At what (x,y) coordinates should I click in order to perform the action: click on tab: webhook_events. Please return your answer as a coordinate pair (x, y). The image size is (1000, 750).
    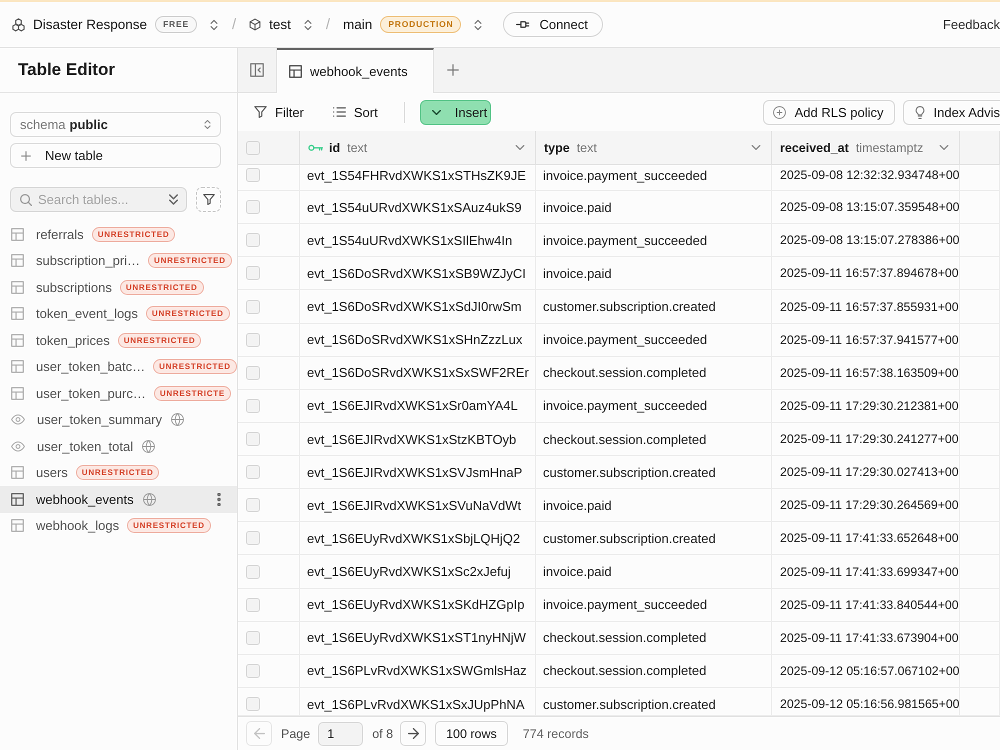
    Looking at the image, I should click on (355, 70).